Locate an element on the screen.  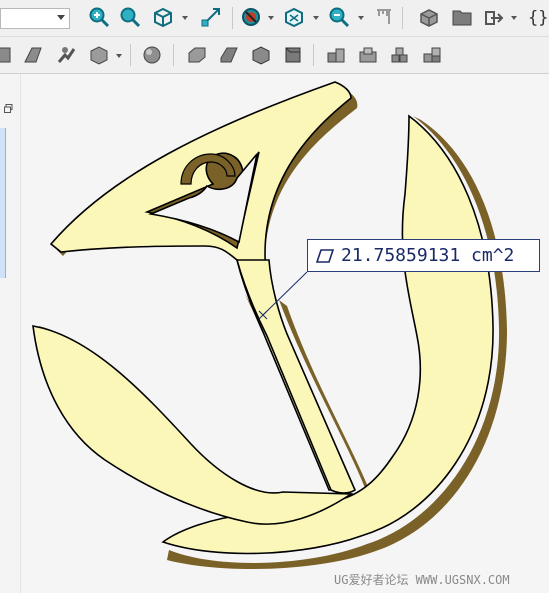
shape-icon is located at coordinates (7, 55).